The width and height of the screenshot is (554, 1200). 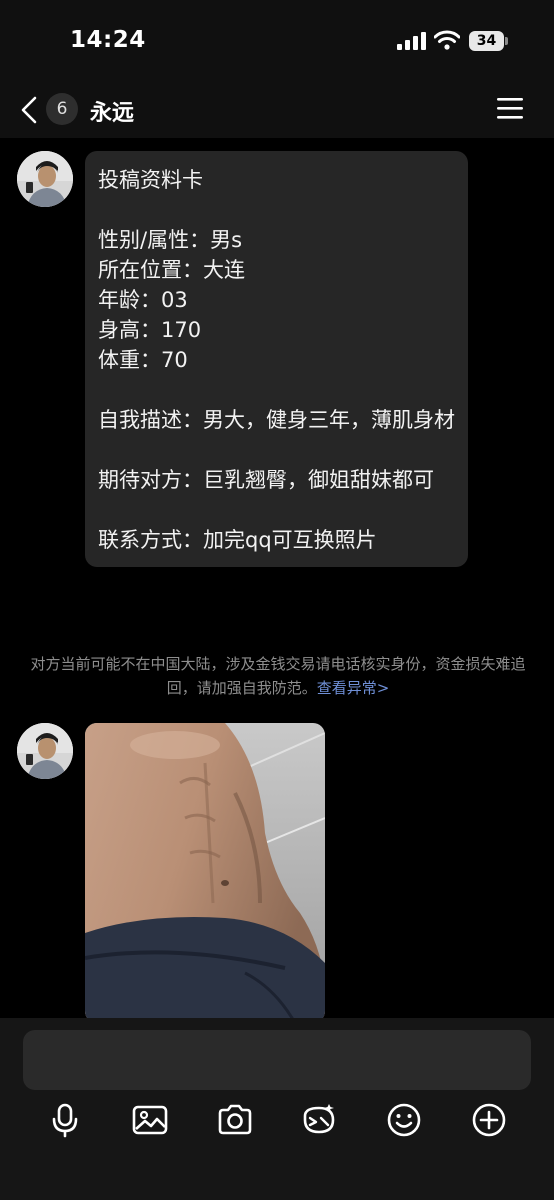 What do you see at coordinates (143, 360) in the screenshot?
I see `card-weight: 体重：70` at bounding box center [143, 360].